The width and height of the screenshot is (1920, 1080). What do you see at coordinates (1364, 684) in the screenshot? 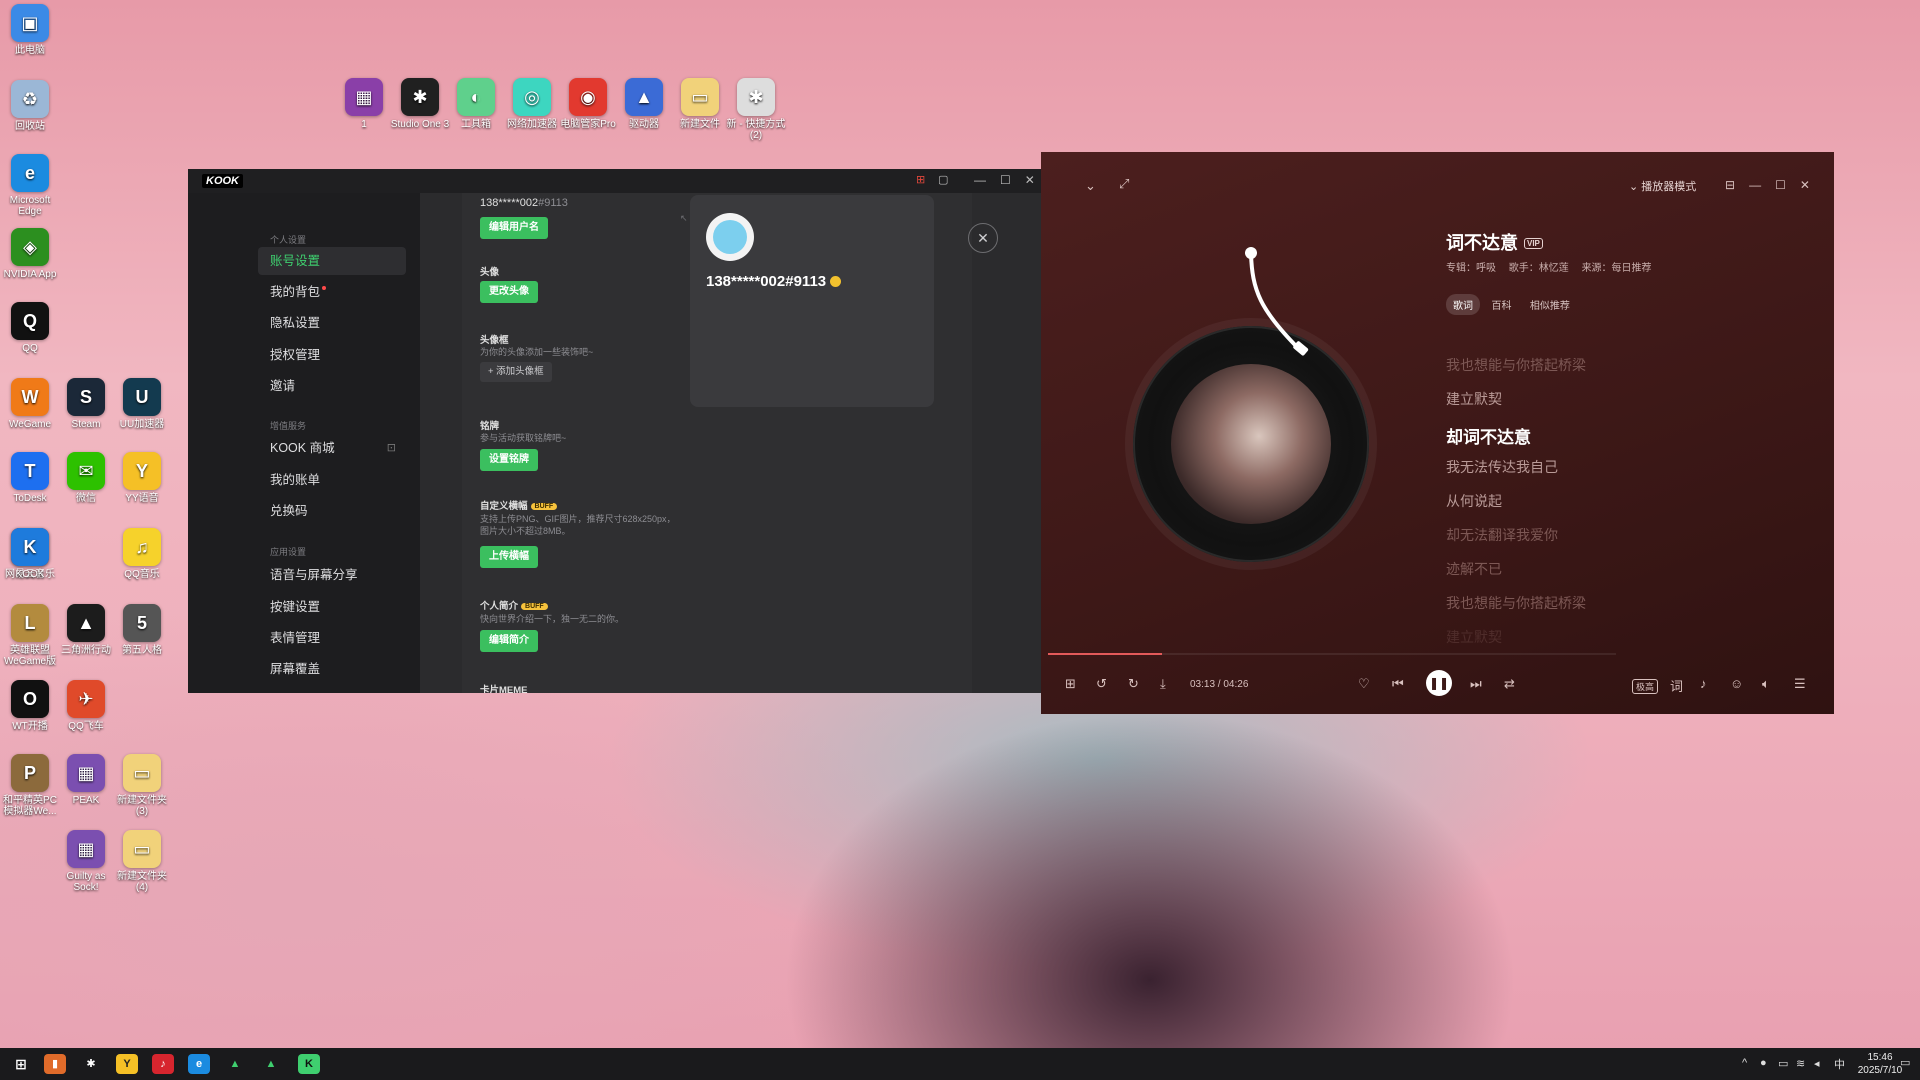
I see `like-icon: ♡` at bounding box center [1364, 684].